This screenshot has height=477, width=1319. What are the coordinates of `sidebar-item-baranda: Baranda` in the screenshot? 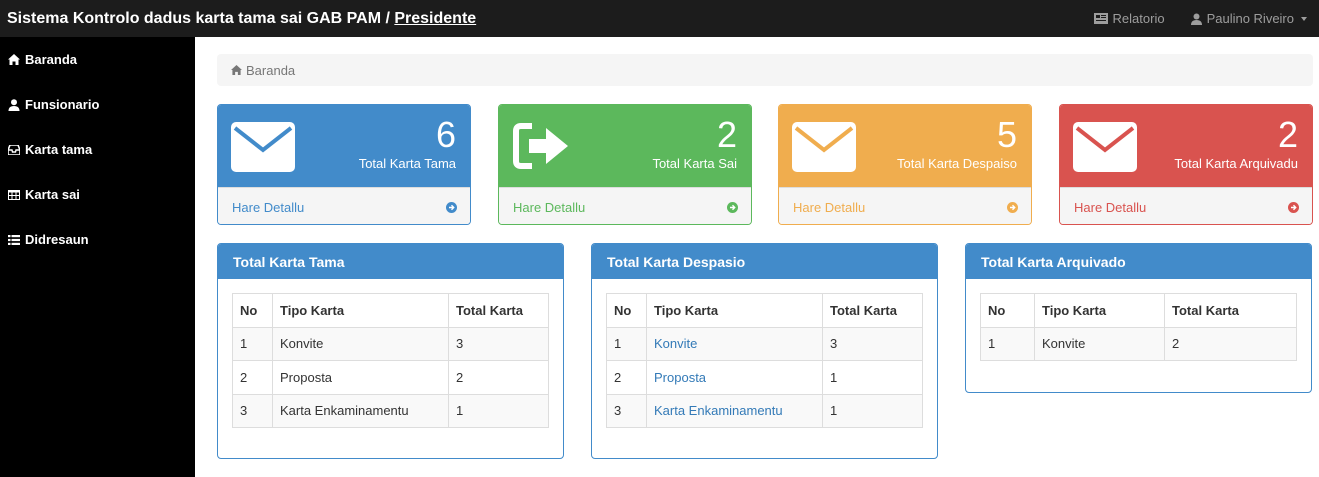 It's located at (97, 59).